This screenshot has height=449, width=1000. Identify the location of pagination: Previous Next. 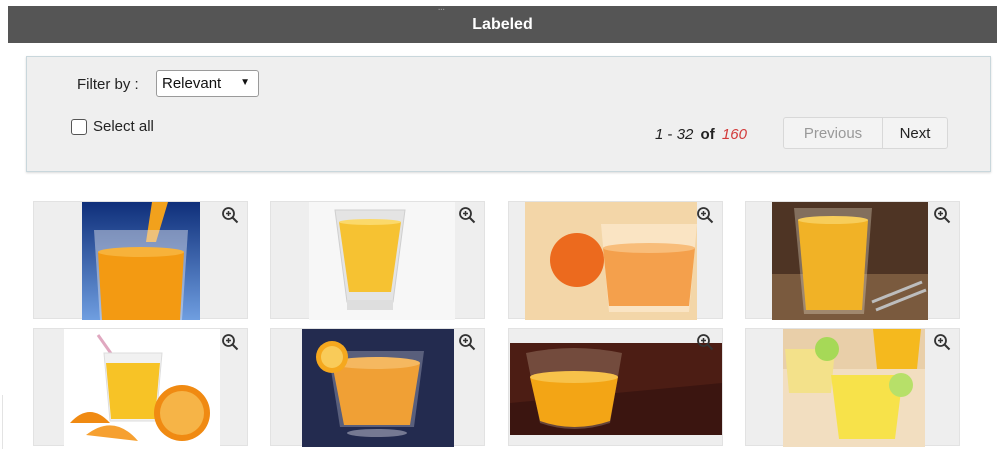
(865, 133).